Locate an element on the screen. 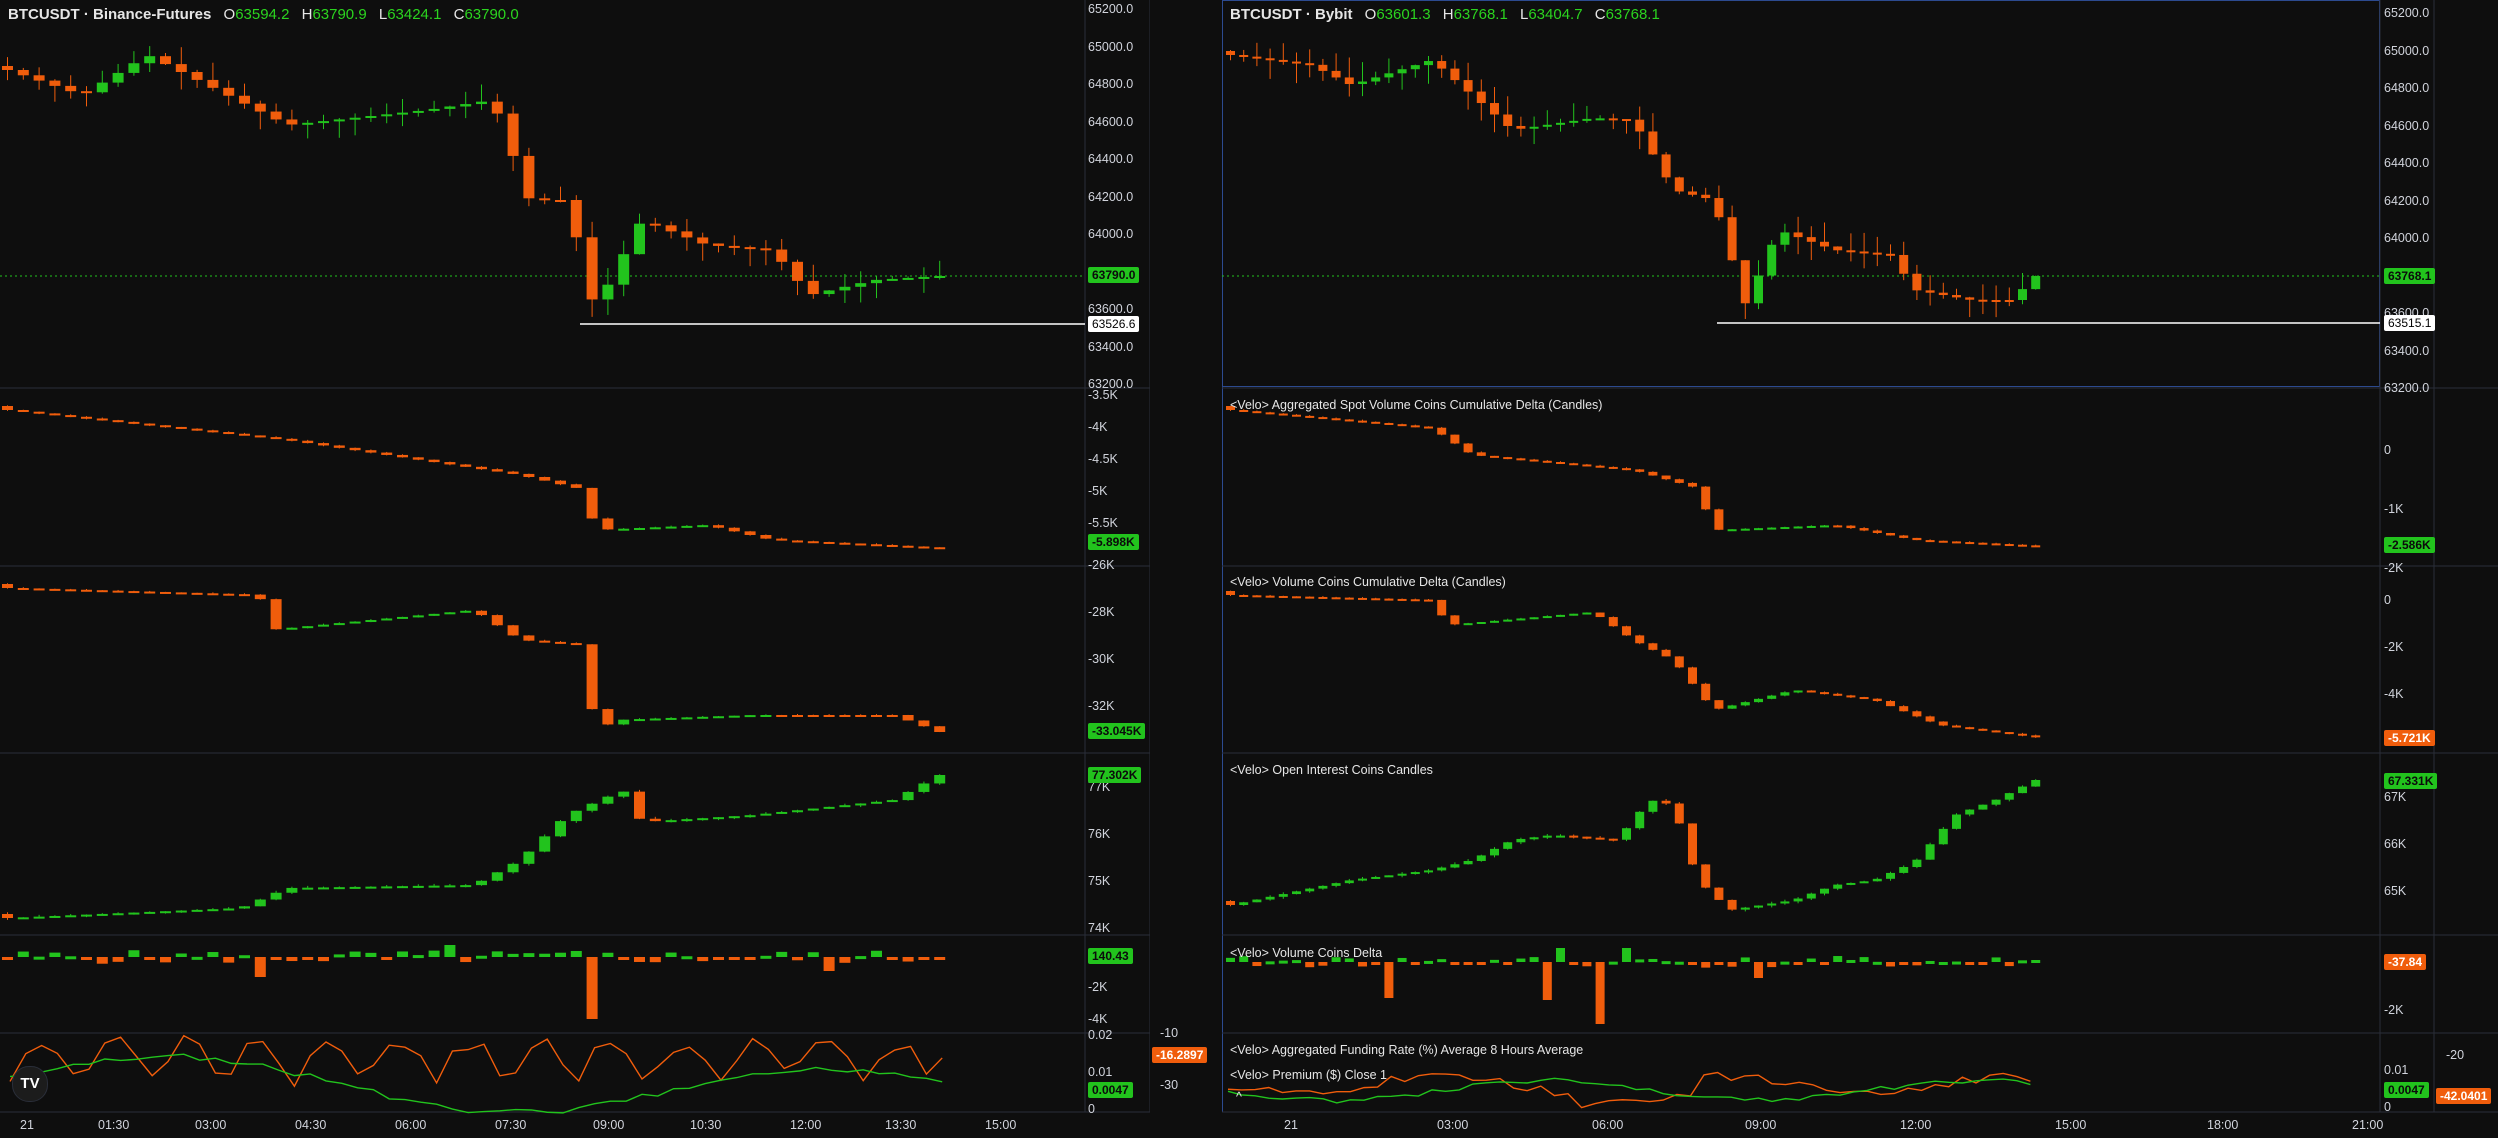 The height and width of the screenshot is (1138, 2498). symbol-name: BTCUSDT · Binance-Futures is located at coordinates (109, 14).